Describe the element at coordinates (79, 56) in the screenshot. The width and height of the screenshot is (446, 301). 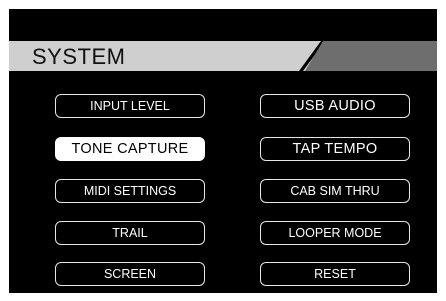
I see `page-title: SYSTEM` at that location.